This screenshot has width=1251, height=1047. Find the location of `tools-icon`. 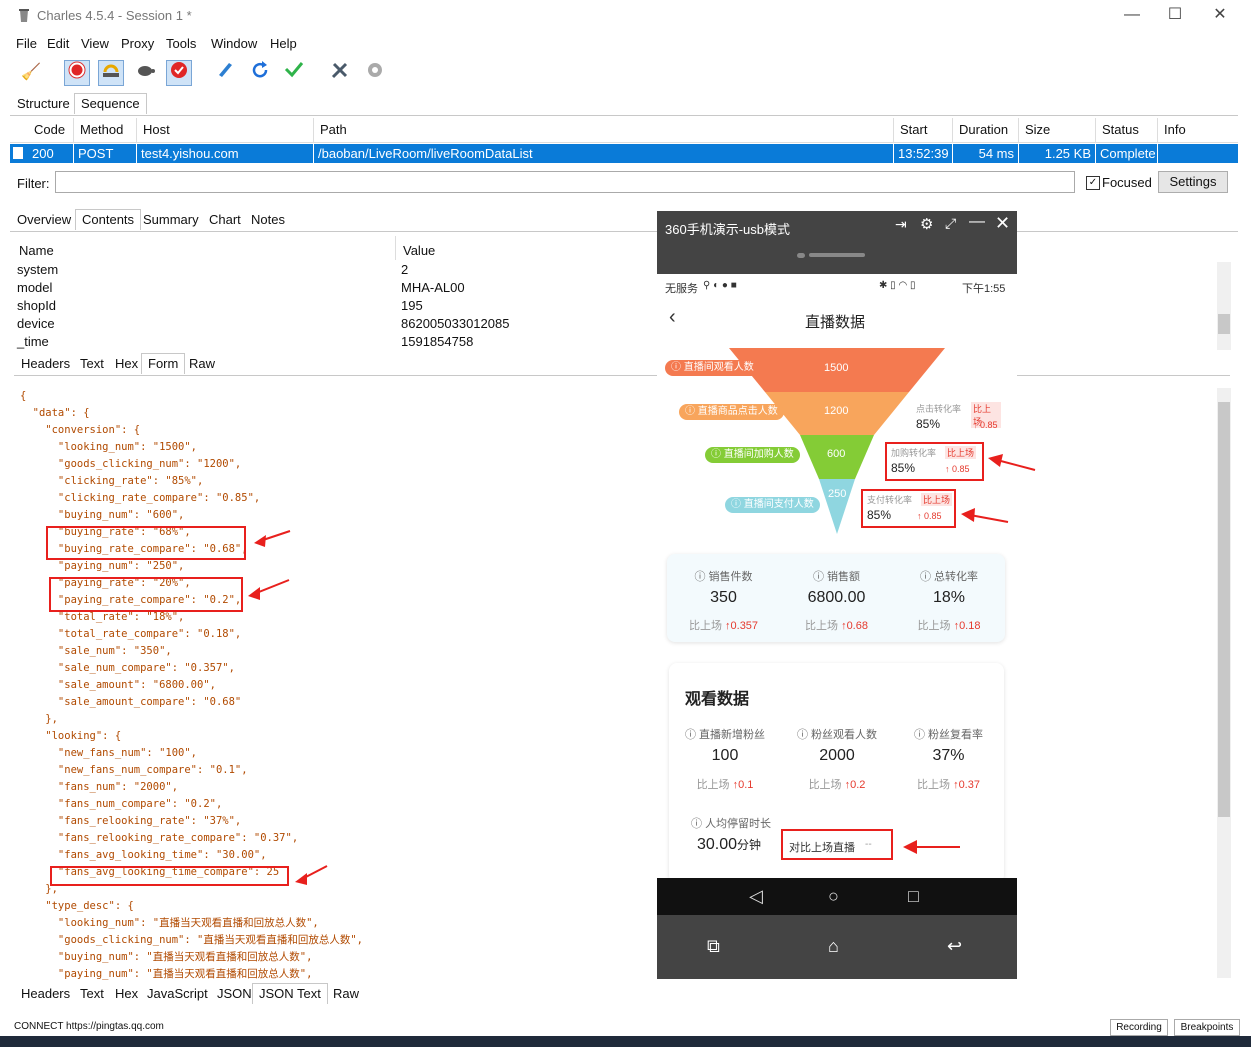

tools-icon is located at coordinates (340, 73).